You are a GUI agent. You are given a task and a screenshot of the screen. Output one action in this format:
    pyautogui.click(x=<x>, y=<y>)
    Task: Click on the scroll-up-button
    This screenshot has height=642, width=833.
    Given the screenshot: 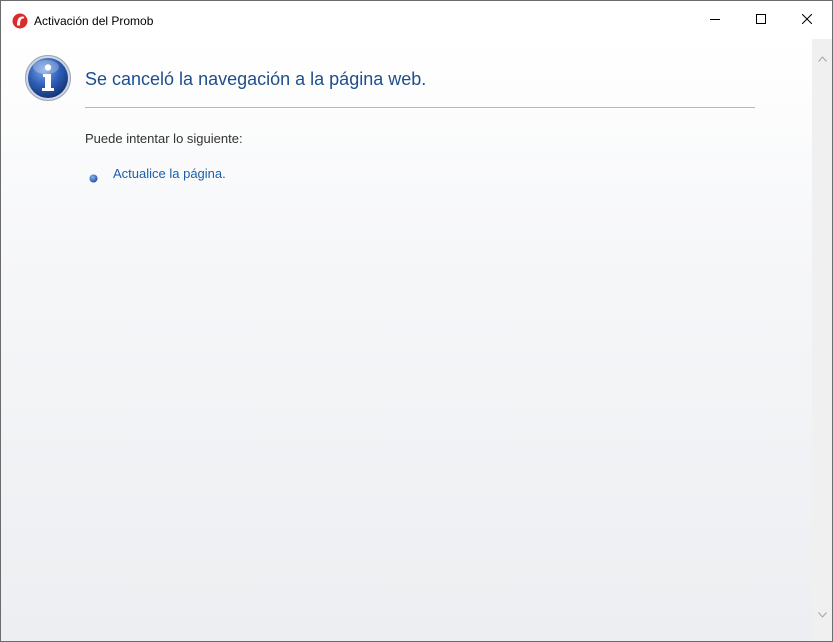 What is the action you would take?
    pyautogui.click(x=822, y=58)
    